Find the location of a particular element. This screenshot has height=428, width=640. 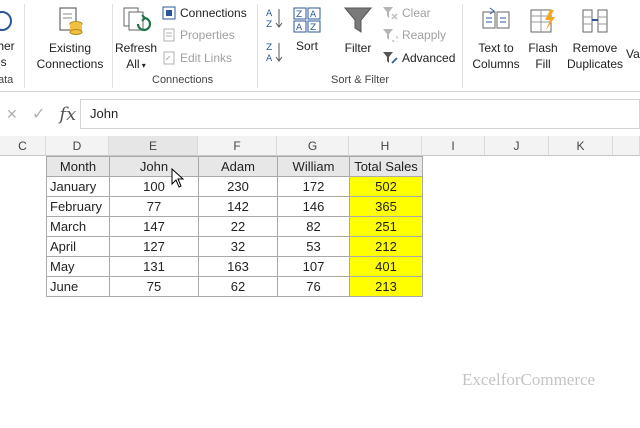

insert-function-icon: fx is located at coordinates (67, 114).